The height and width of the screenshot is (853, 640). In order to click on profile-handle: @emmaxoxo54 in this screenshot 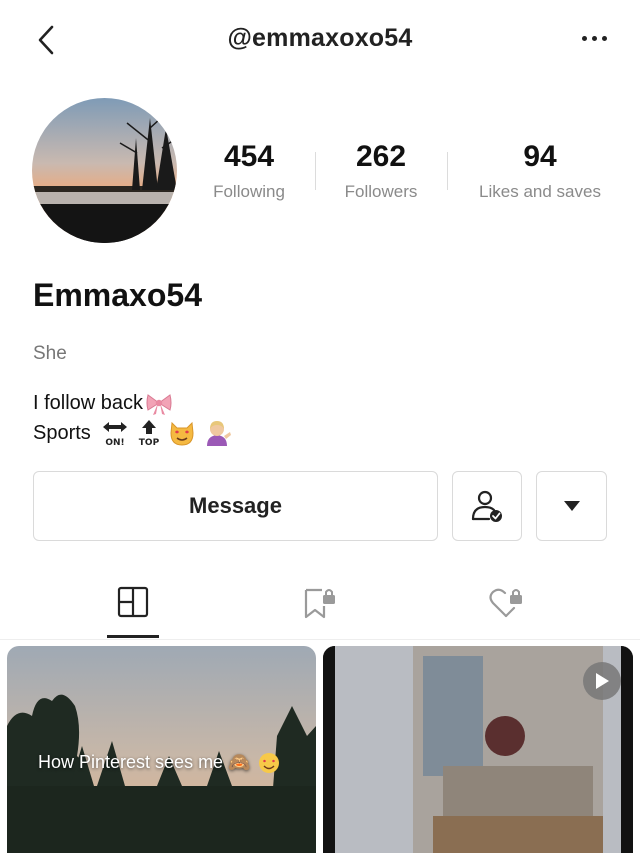, I will do `click(320, 38)`.